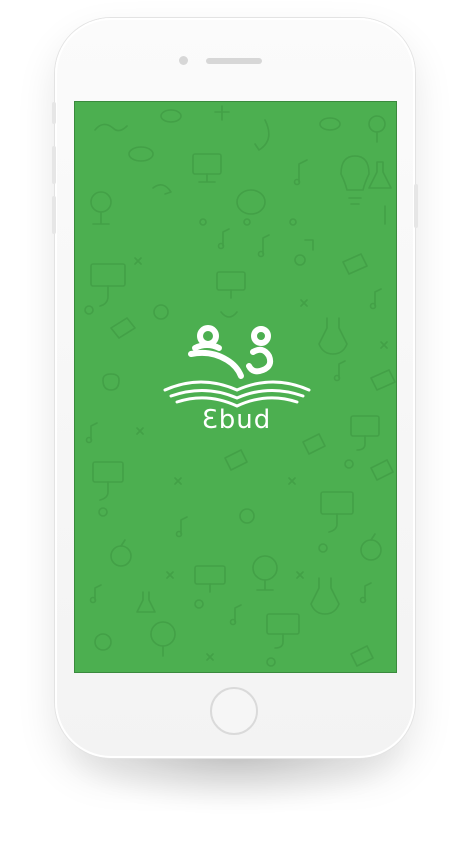  What do you see at coordinates (183, 60) in the screenshot?
I see `camera-icon` at bounding box center [183, 60].